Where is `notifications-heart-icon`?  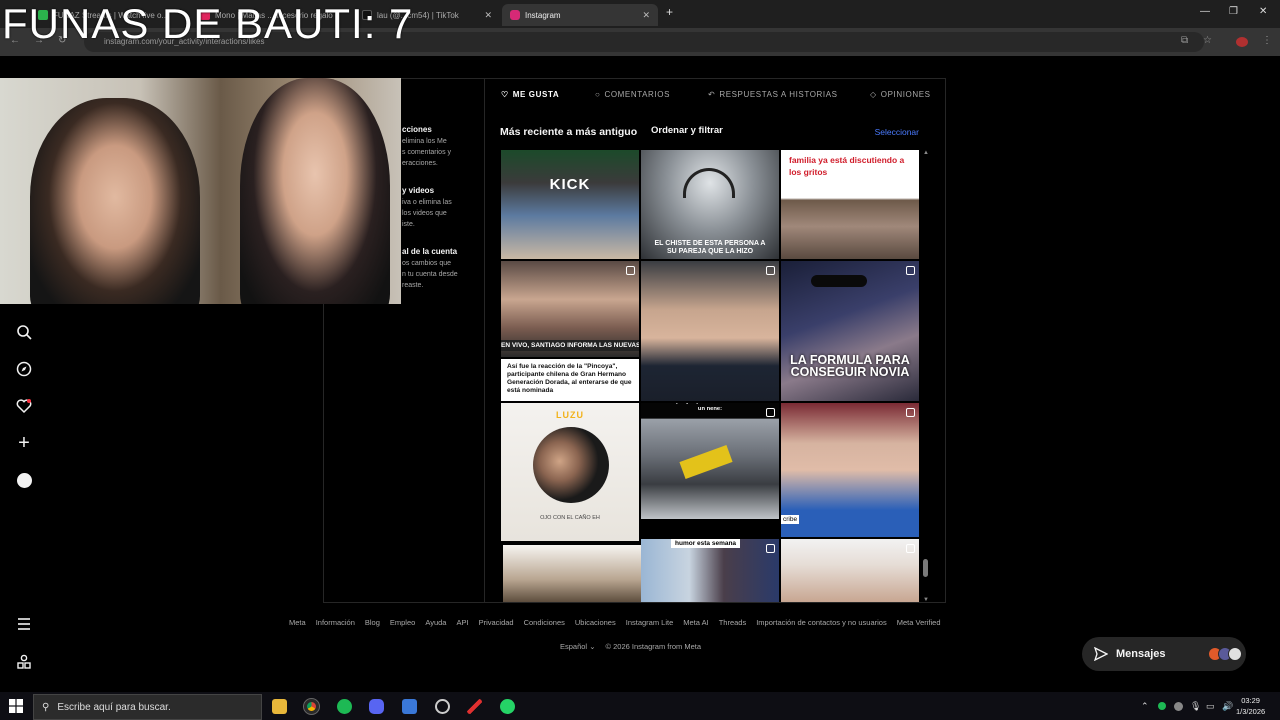
notifications-heart-icon is located at coordinates (24, 406).